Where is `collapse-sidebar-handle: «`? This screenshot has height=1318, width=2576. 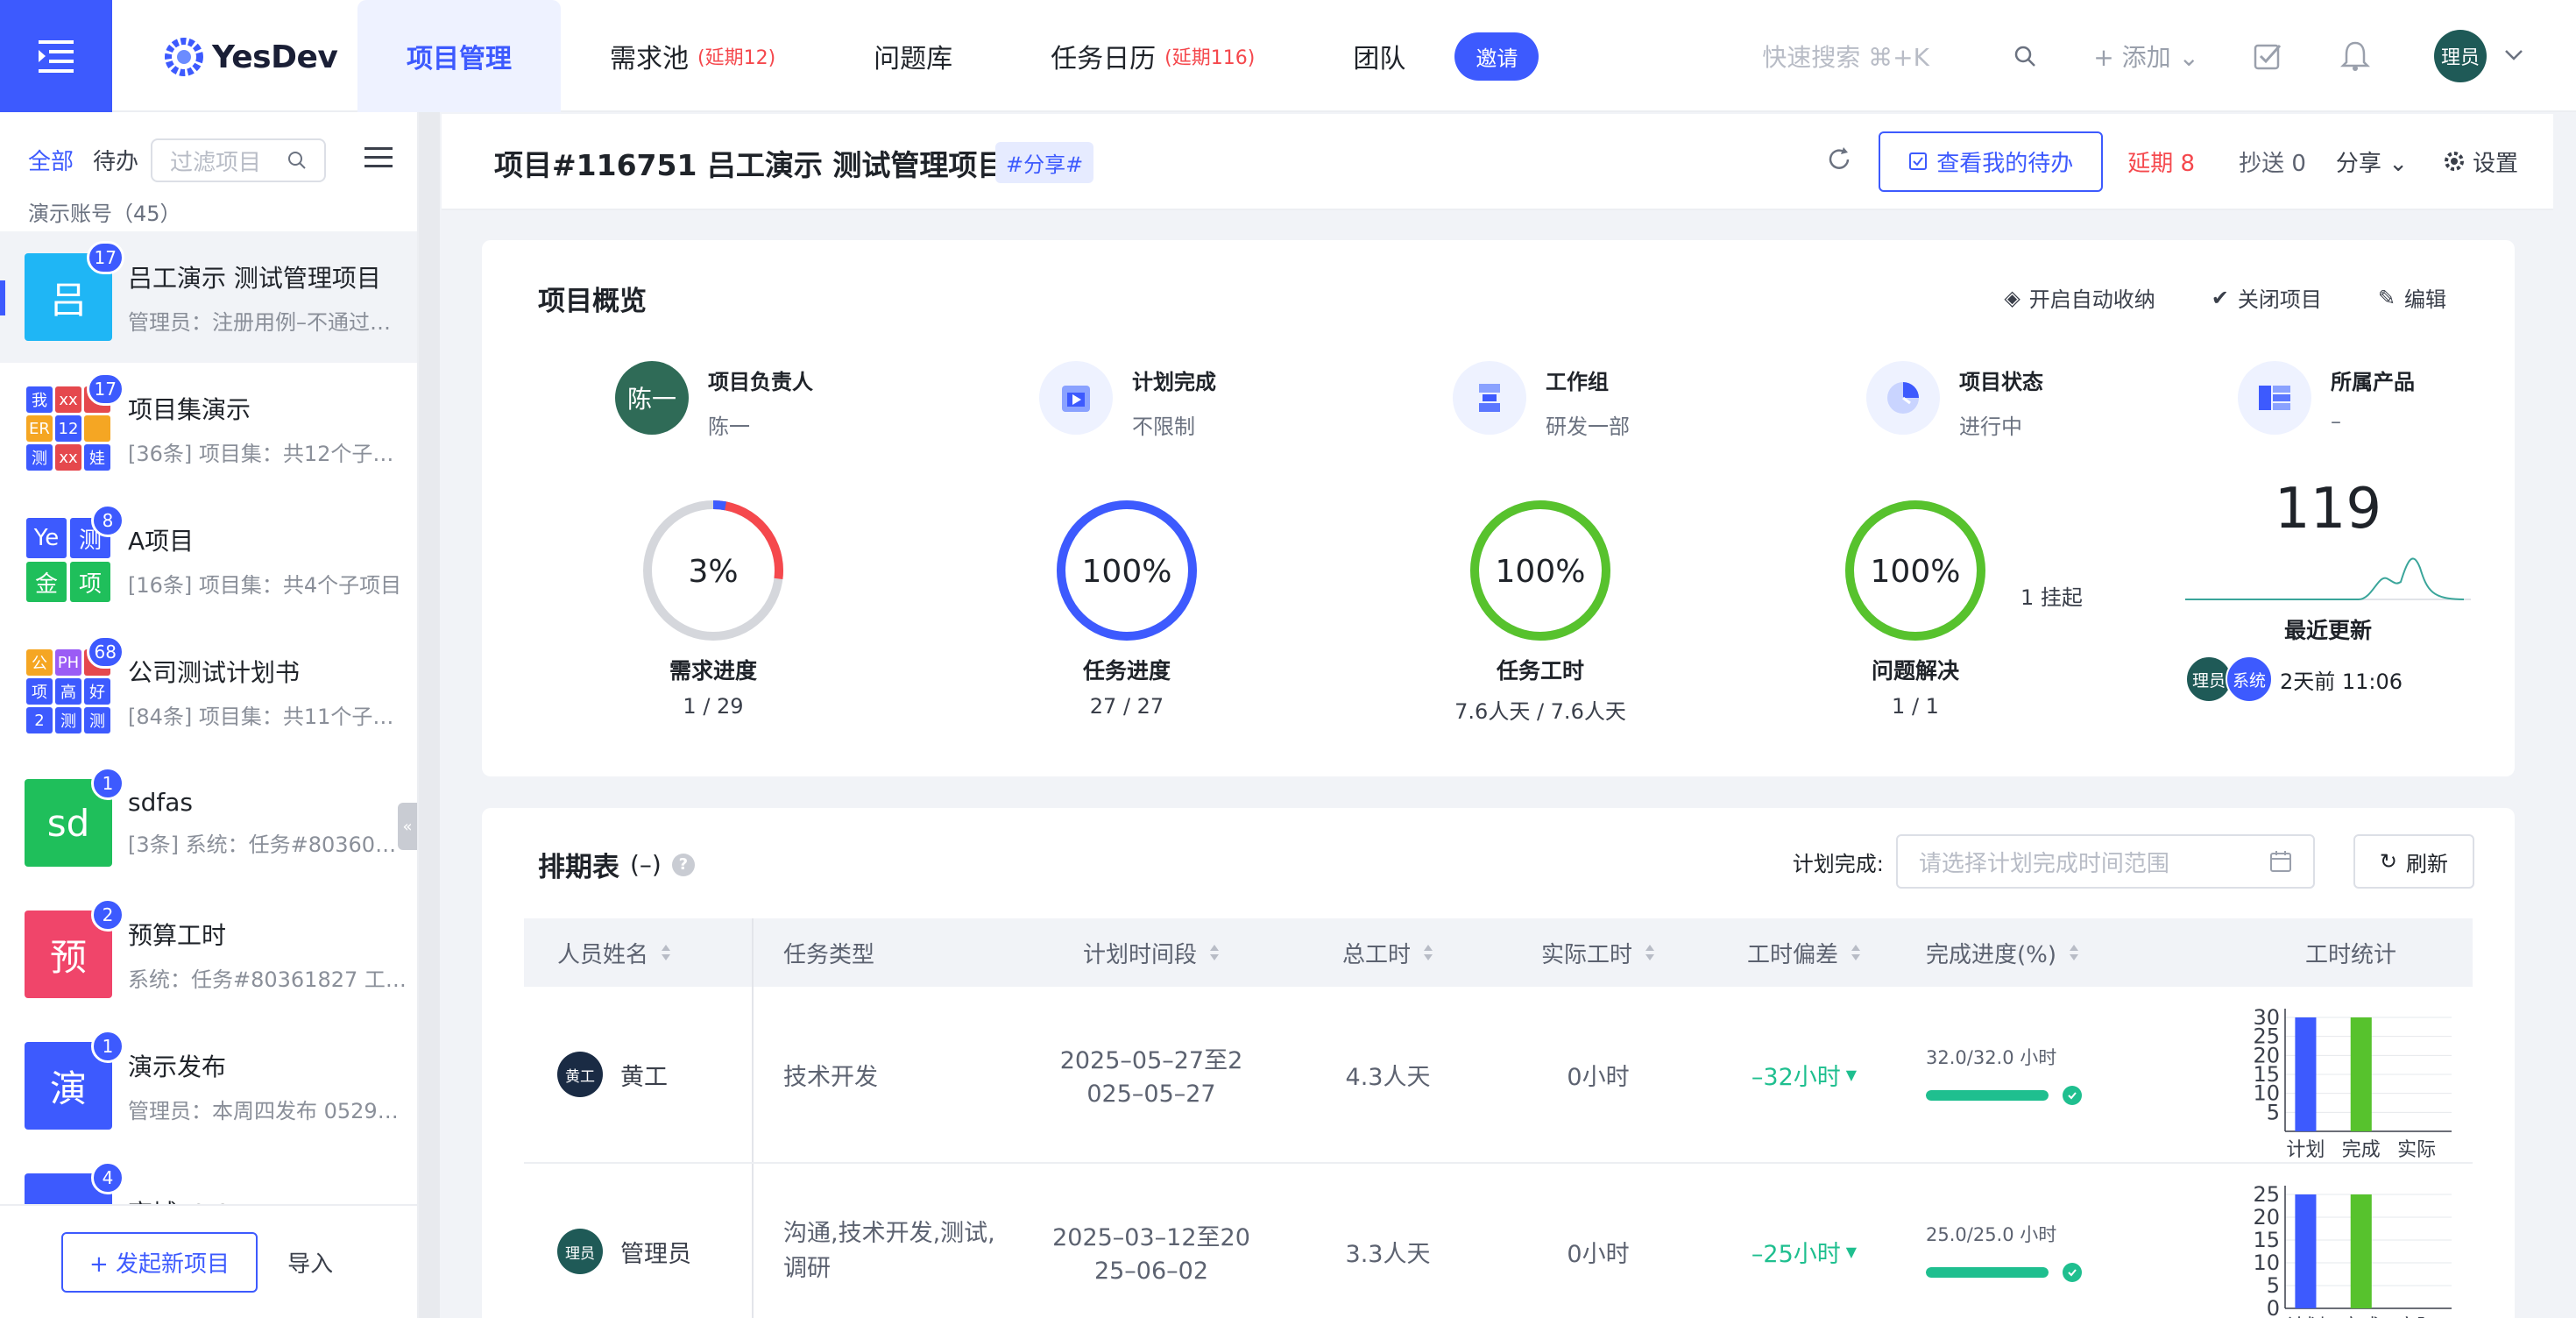 collapse-sidebar-handle: « is located at coordinates (407, 826).